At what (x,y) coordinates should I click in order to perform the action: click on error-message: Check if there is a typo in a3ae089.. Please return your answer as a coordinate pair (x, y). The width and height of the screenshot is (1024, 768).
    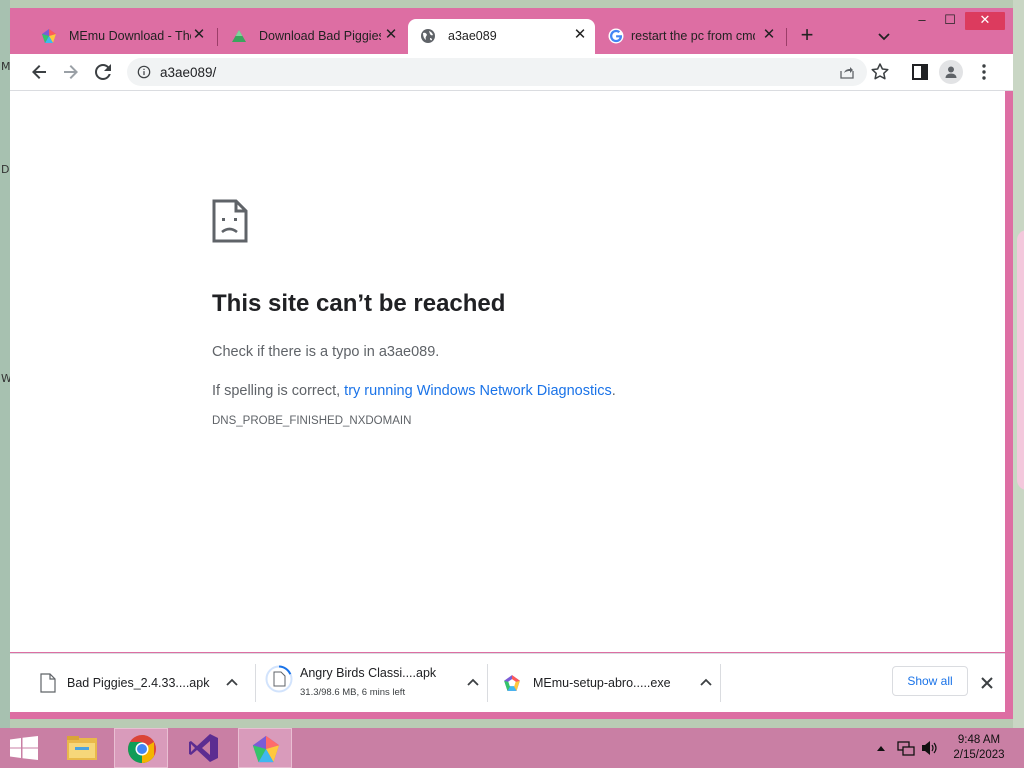
    Looking at the image, I should click on (326, 352).